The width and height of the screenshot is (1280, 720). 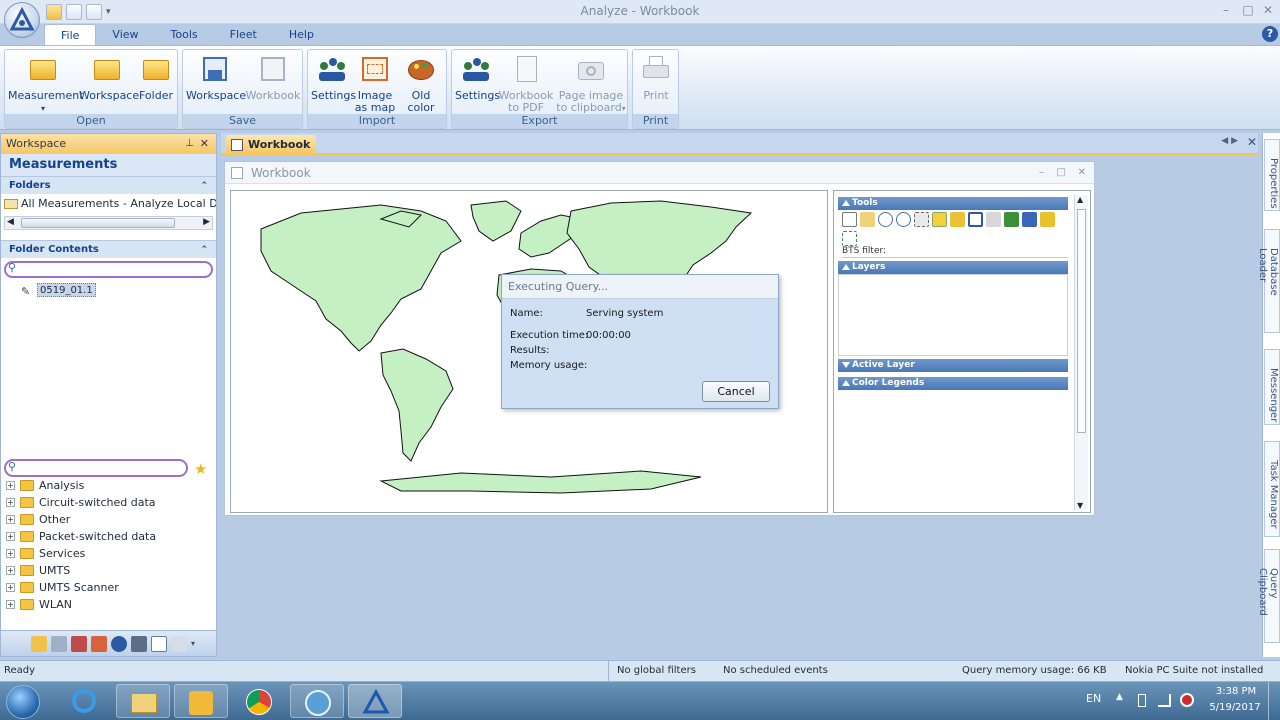 I want to click on open-workspace-button: Workspace, so click(x=109, y=78).